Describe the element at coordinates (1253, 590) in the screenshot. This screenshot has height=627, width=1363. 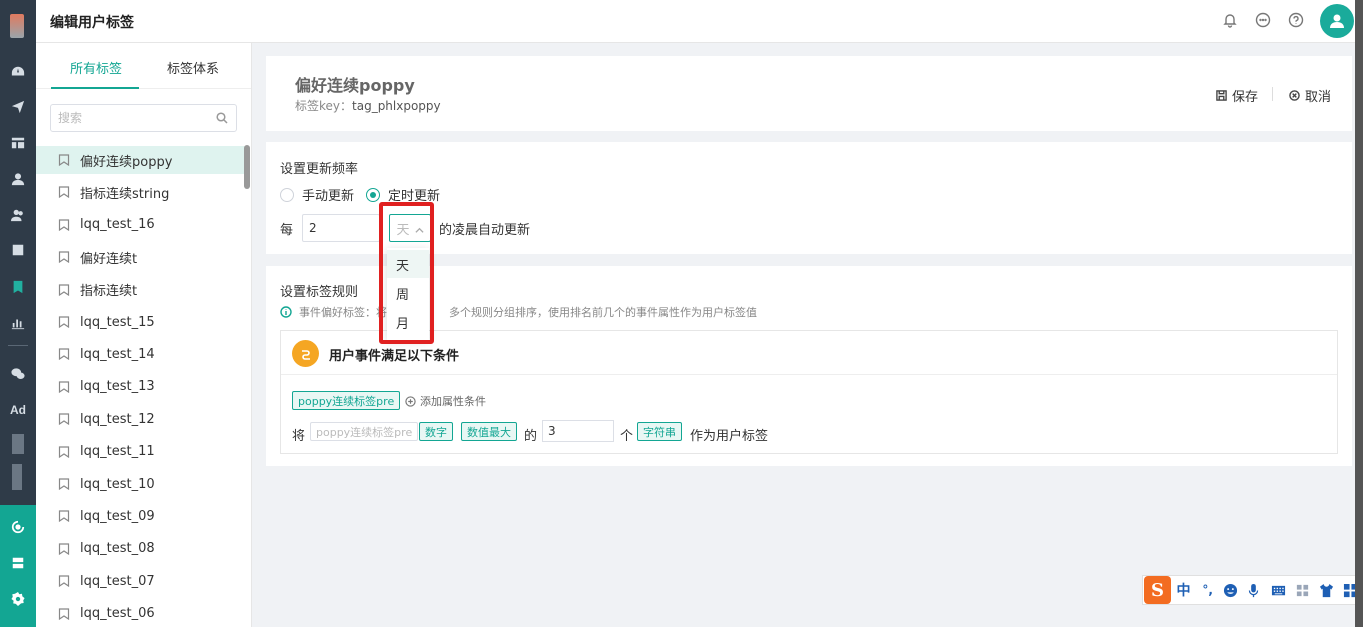
I see `microphone-icon` at that location.